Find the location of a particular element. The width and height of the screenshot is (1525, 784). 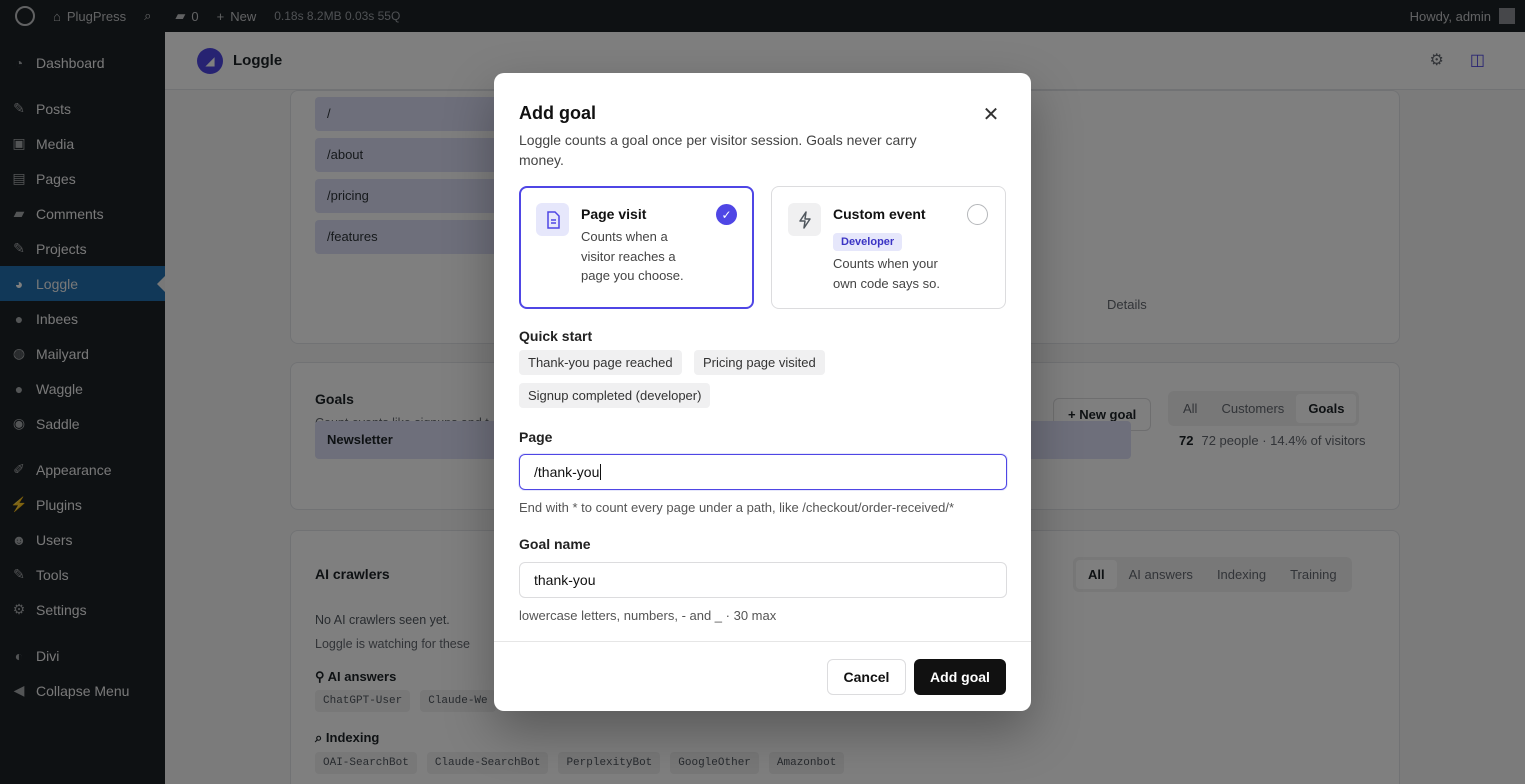

radio-button is located at coordinates (977, 214).